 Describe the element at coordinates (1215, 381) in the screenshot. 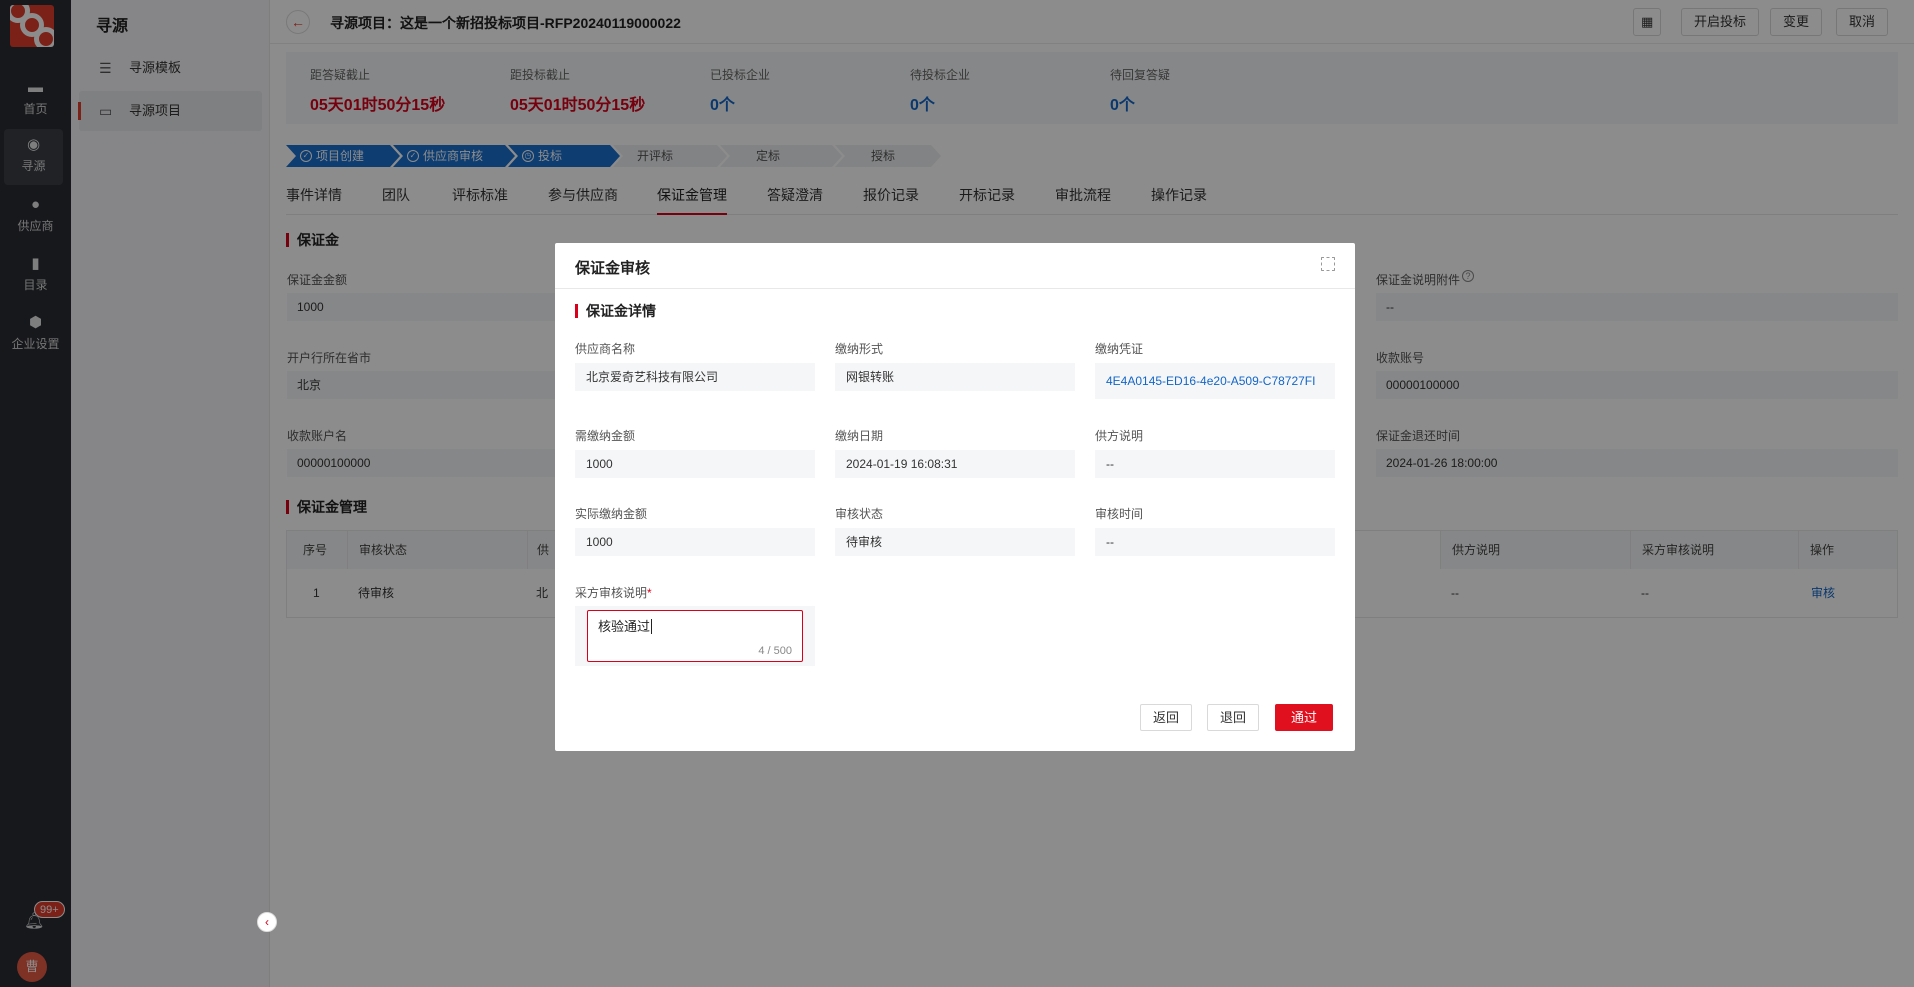

I see `voucher-link: 4E4A0145-ED16-4e20-A509-C78727FI` at that location.